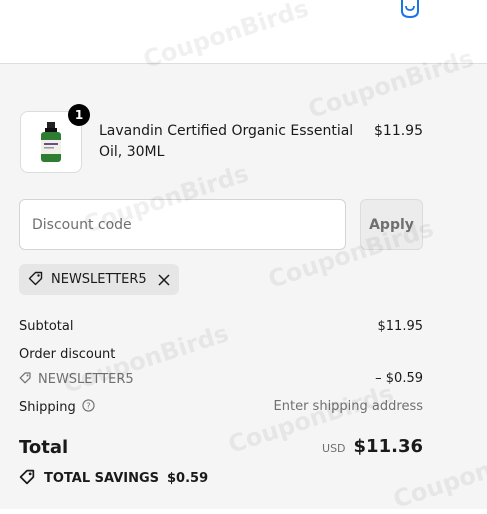 This screenshot has width=487, height=514. I want to click on shipping-label: Shipping, so click(47, 407).